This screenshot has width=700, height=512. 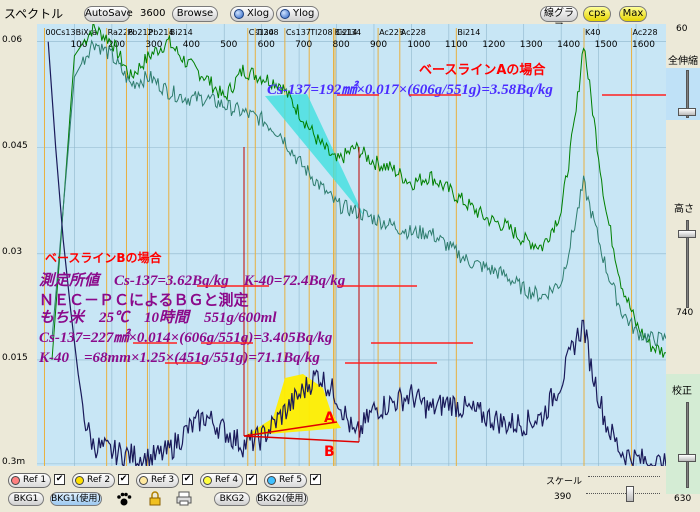 What do you see at coordinates (12, 39) in the screenshot?
I see `y-tick-label: 0.06` at bounding box center [12, 39].